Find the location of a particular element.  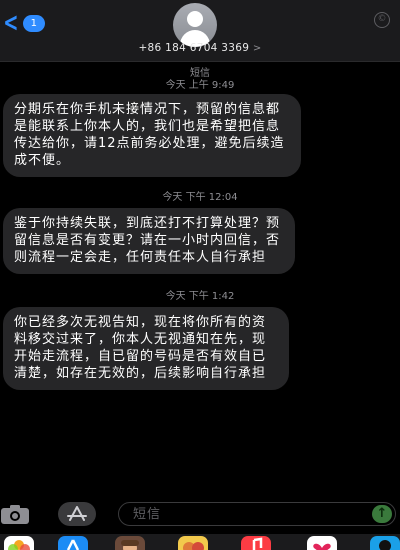

input-bar: ↑ is located at coordinates (200, 516).